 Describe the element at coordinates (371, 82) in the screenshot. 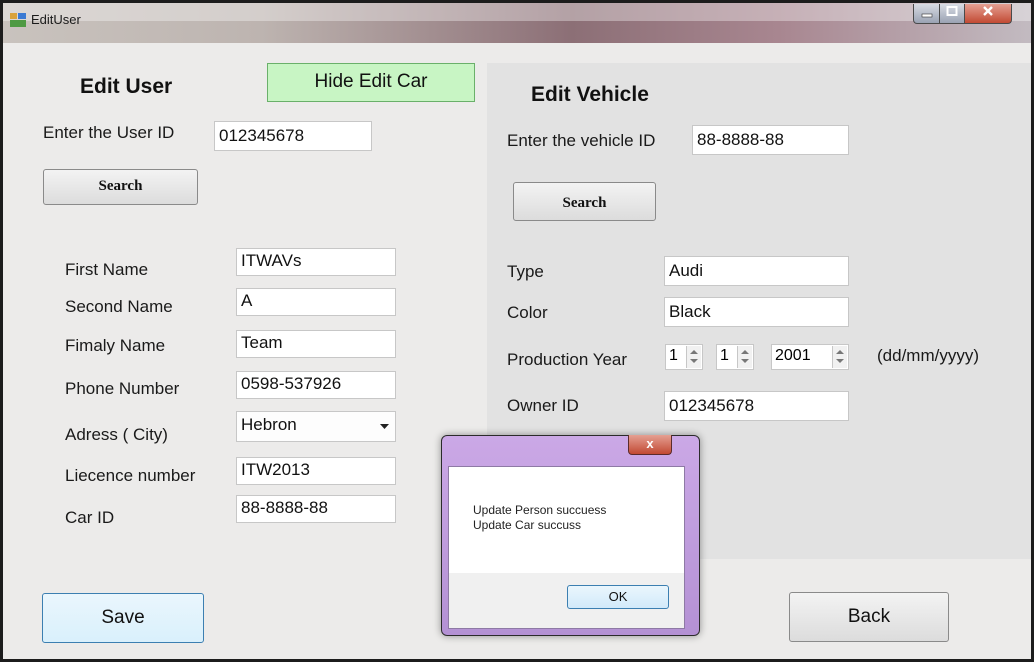

I see `hide-edit-car-button: Hide Edit Car` at that location.